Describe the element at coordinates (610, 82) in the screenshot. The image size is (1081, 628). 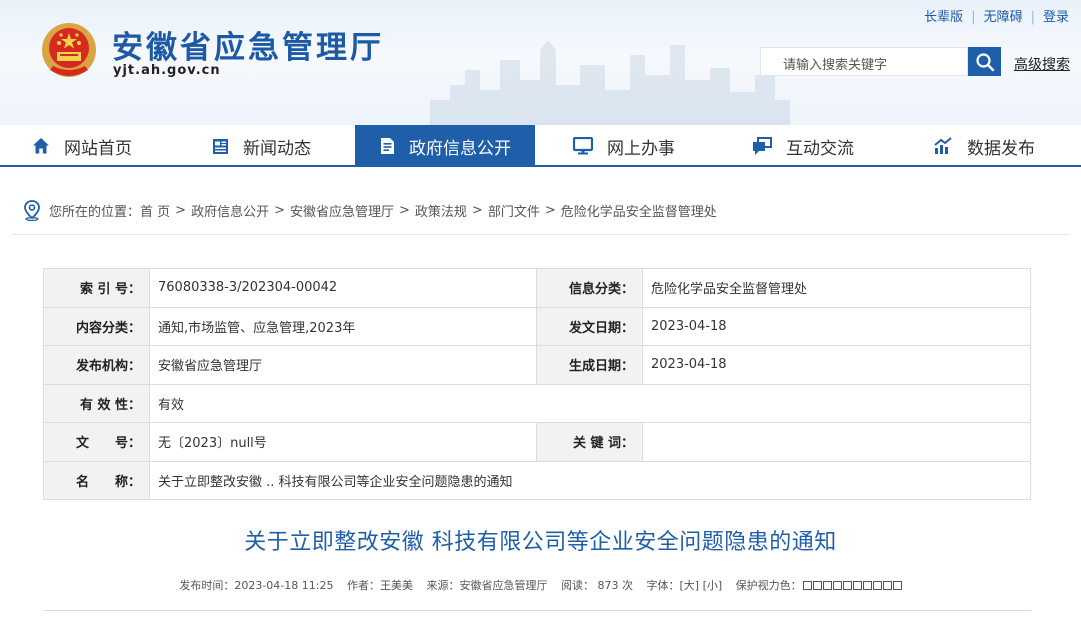
I see `skyline-decoration` at that location.